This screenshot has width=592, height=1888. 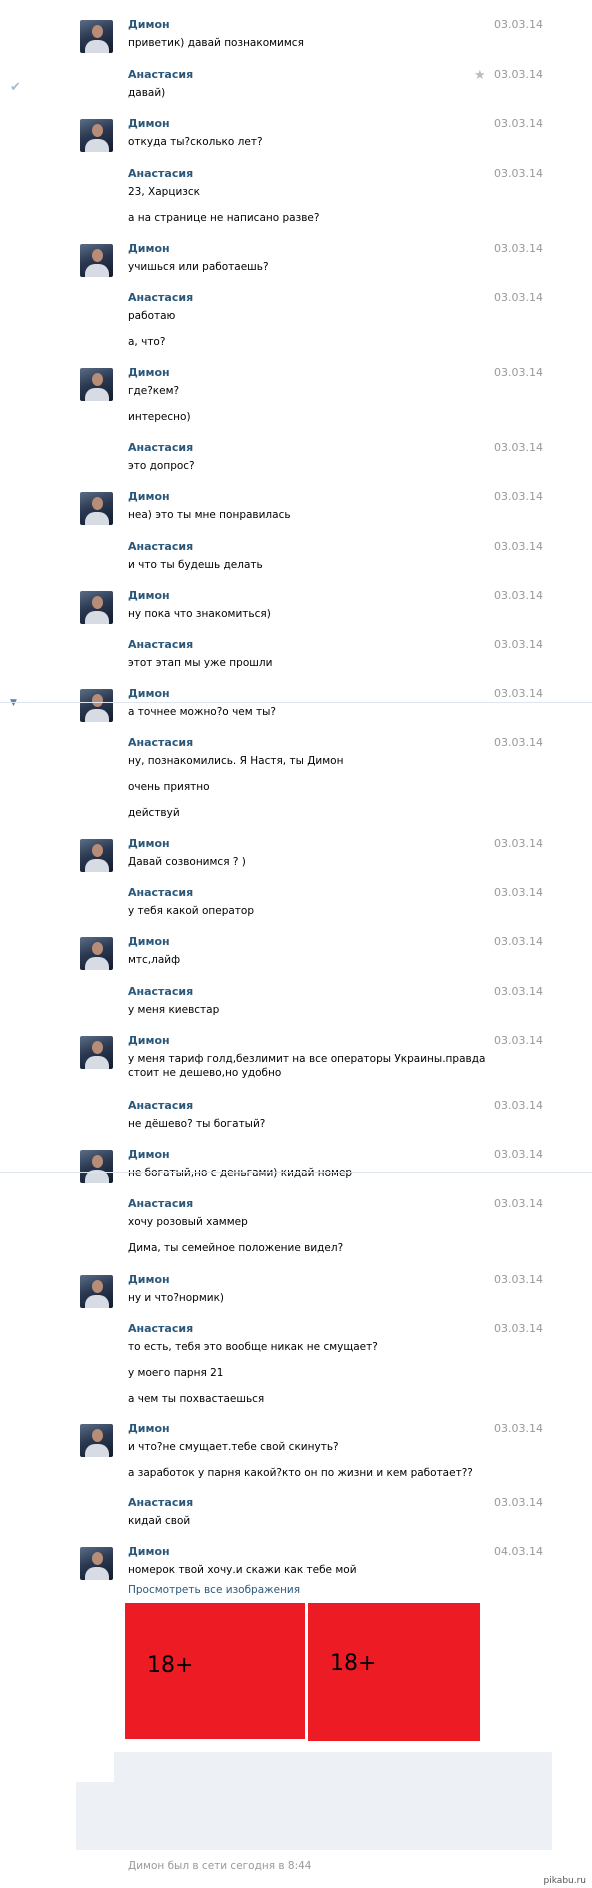 What do you see at coordinates (242, 1570) in the screenshot?
I see `message-text: номерок твой хочу.и скажи как тебе мой` at bounding box center [242, 1570].